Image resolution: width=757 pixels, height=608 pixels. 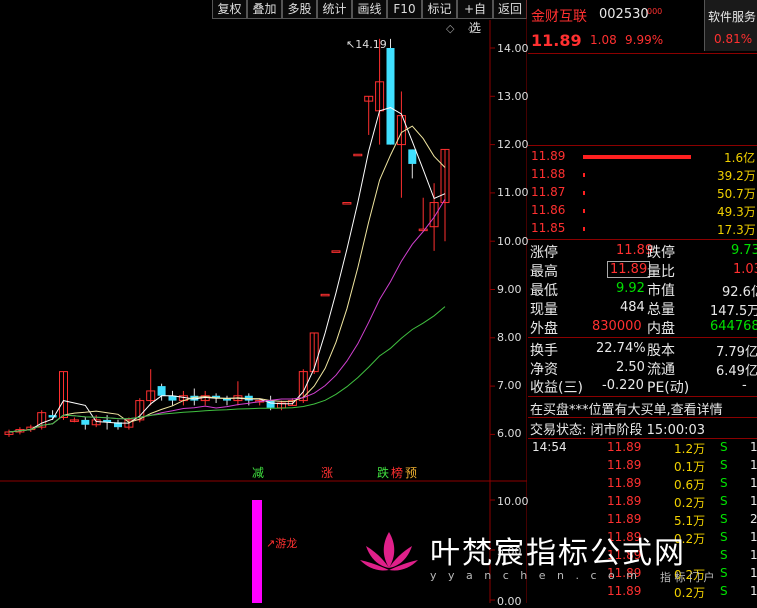 I want to click on stat-label: 市值, so click(x=661, y=291).